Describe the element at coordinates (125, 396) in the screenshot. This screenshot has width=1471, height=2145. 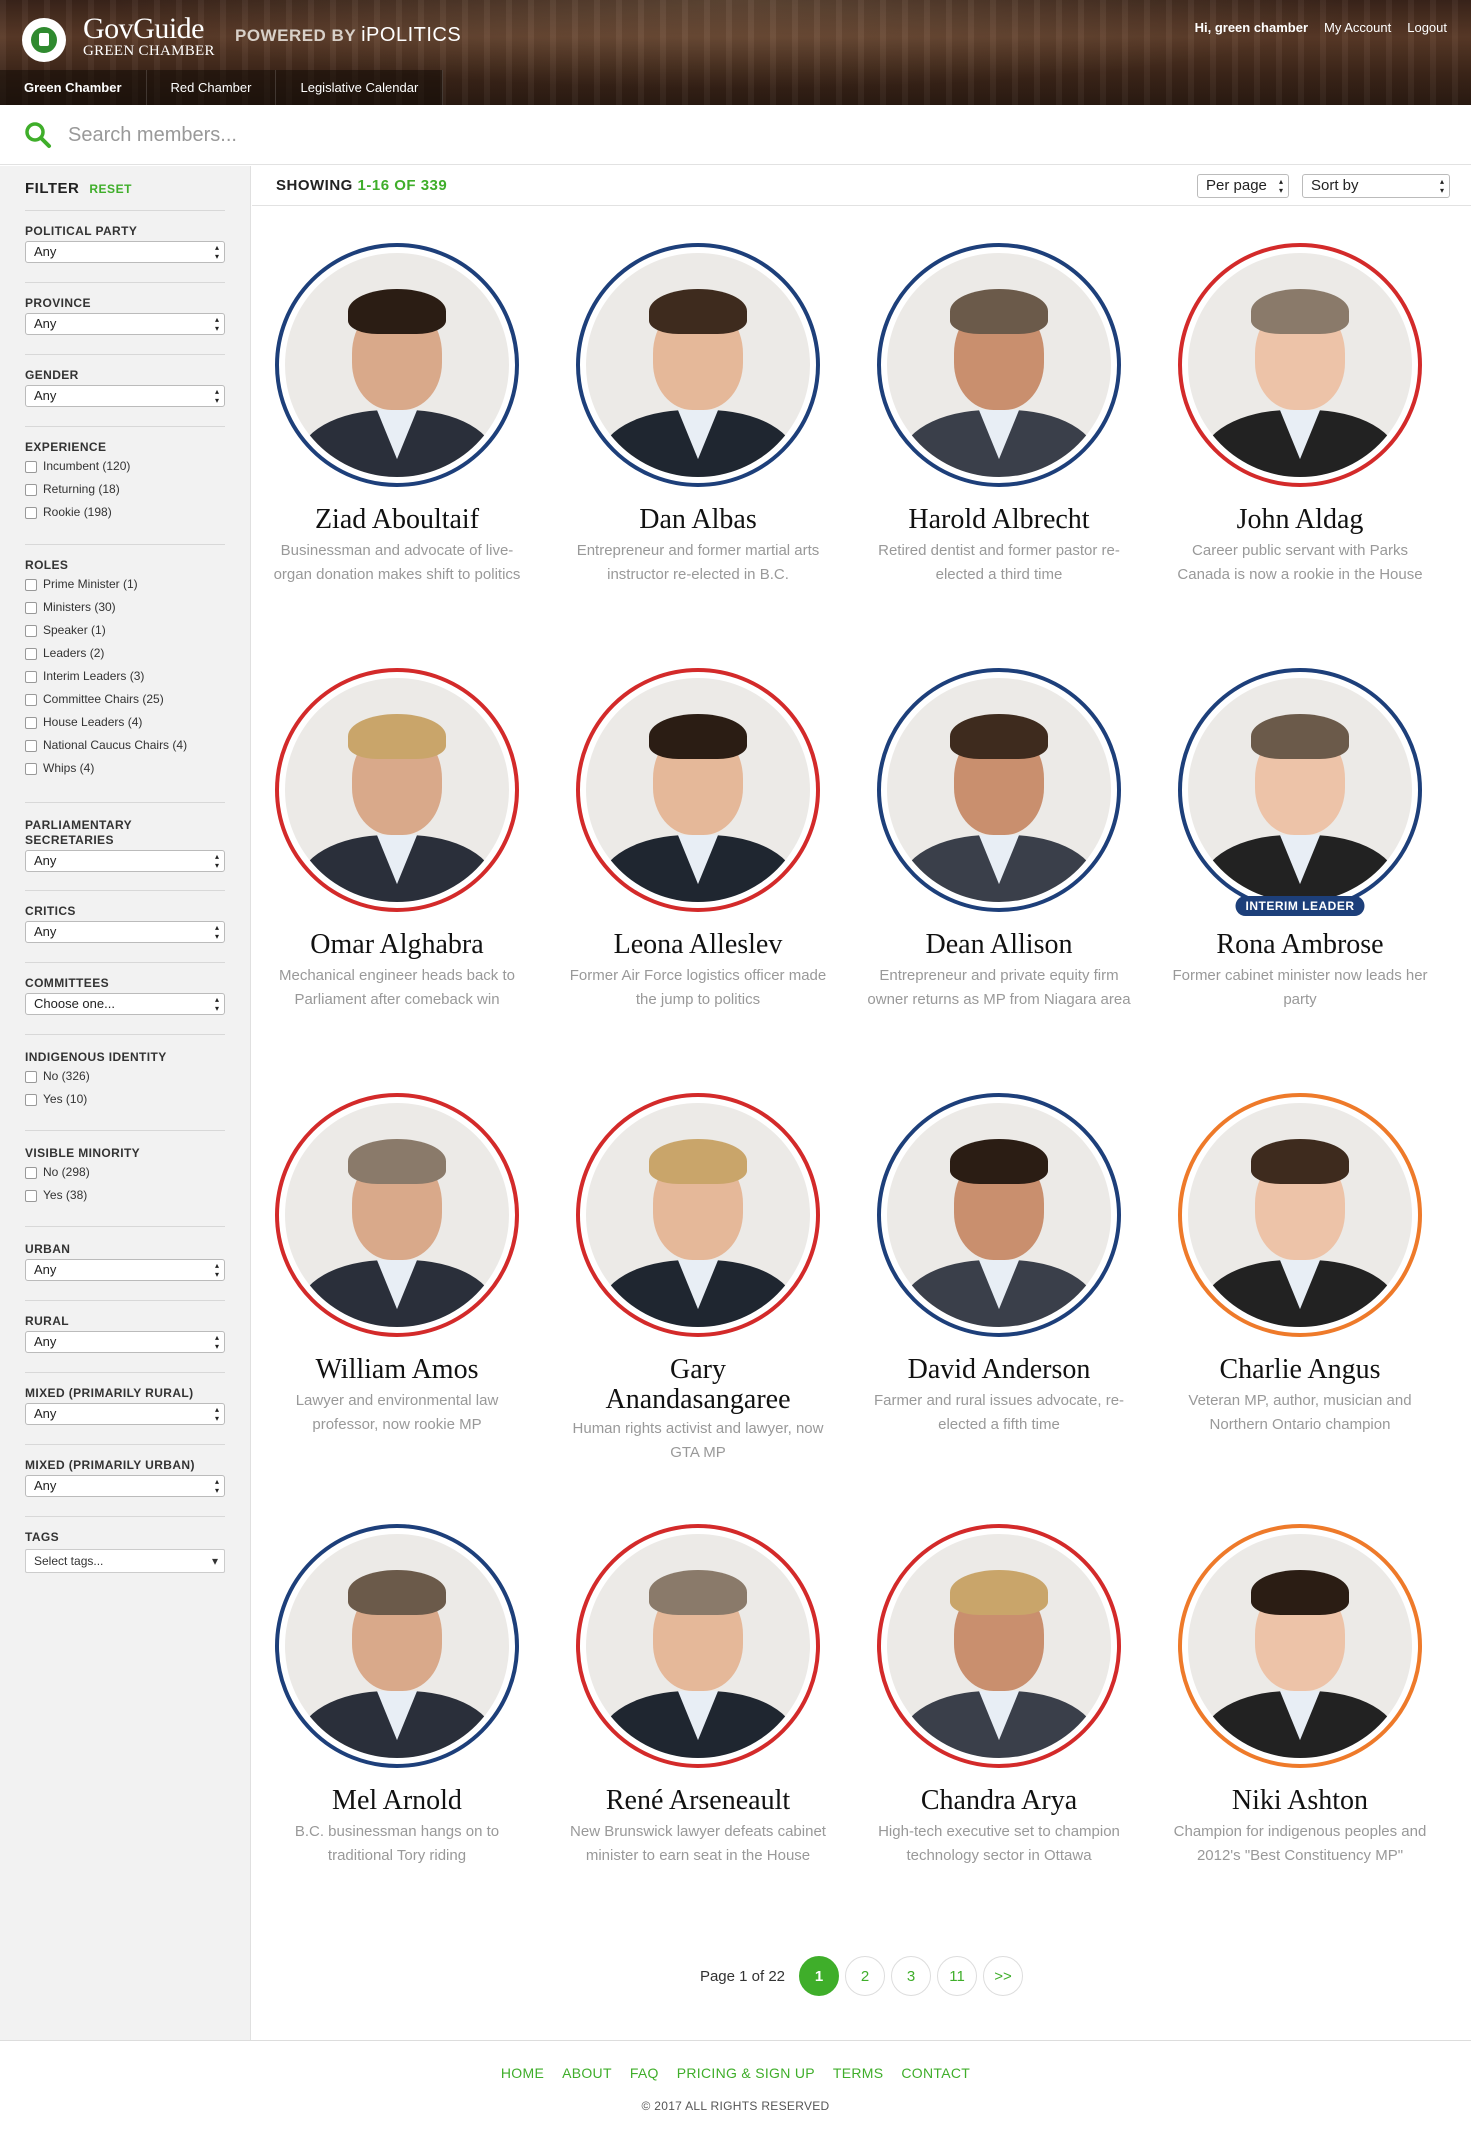
I see `gender-select: Any` at that location.